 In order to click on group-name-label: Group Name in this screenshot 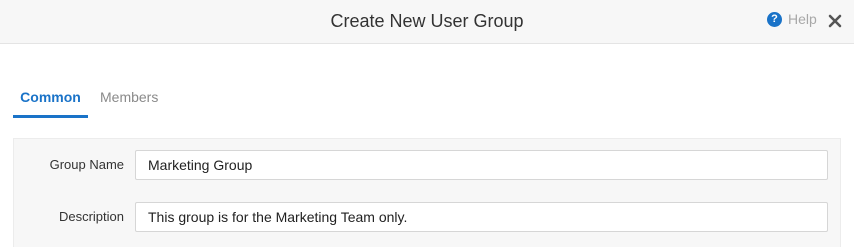, I will do `click(86, 164)`.